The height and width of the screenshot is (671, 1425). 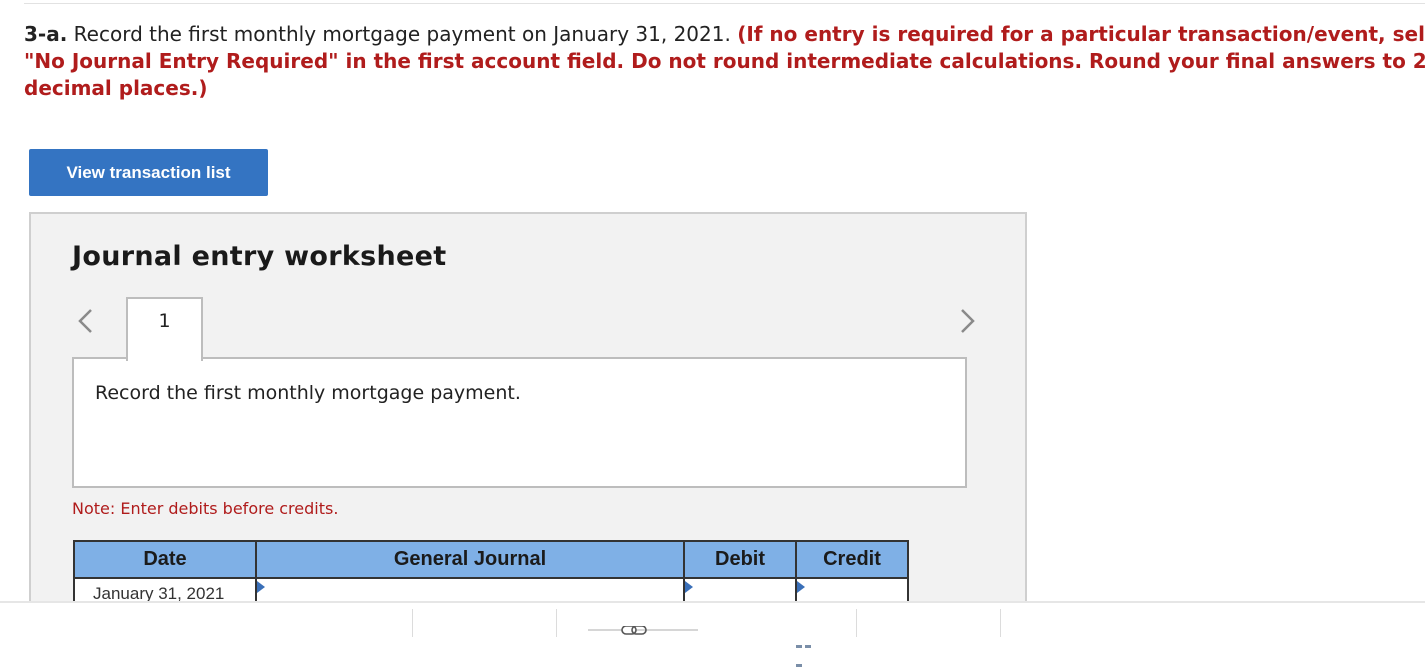 I want to click on dropdown-indicator-icon, so click(x=261, y=587).